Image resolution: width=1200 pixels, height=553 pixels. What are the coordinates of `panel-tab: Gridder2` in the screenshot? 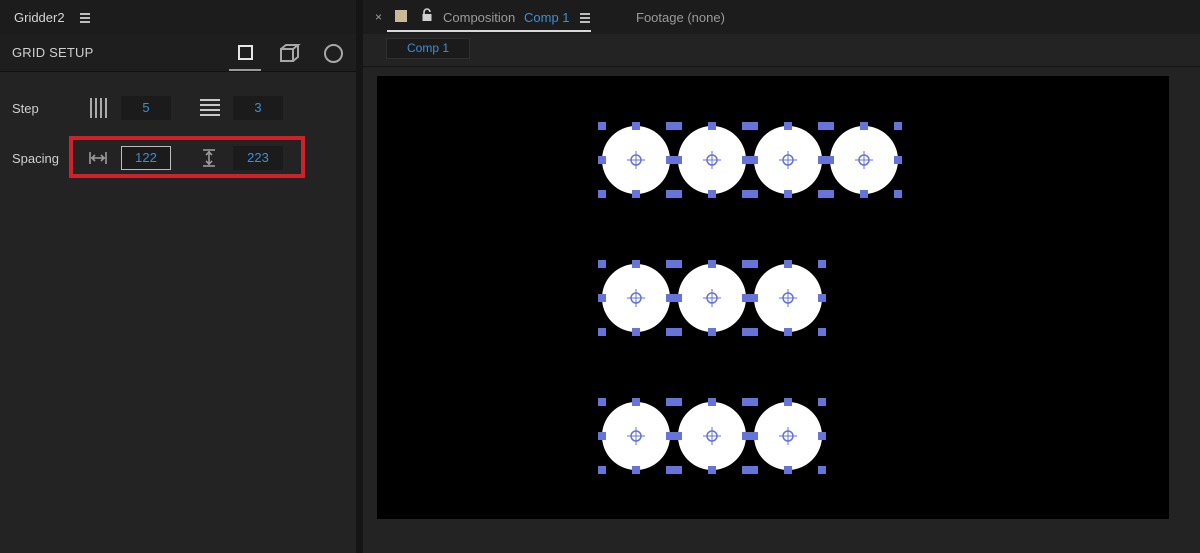 It's located at (178, 17).